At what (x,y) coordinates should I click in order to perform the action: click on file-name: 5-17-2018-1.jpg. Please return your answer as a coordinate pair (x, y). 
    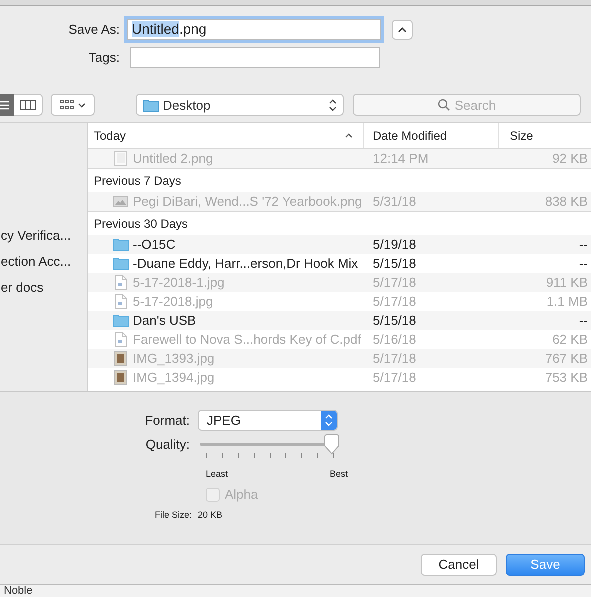
    Looking at the image, I should click on (179, 282).